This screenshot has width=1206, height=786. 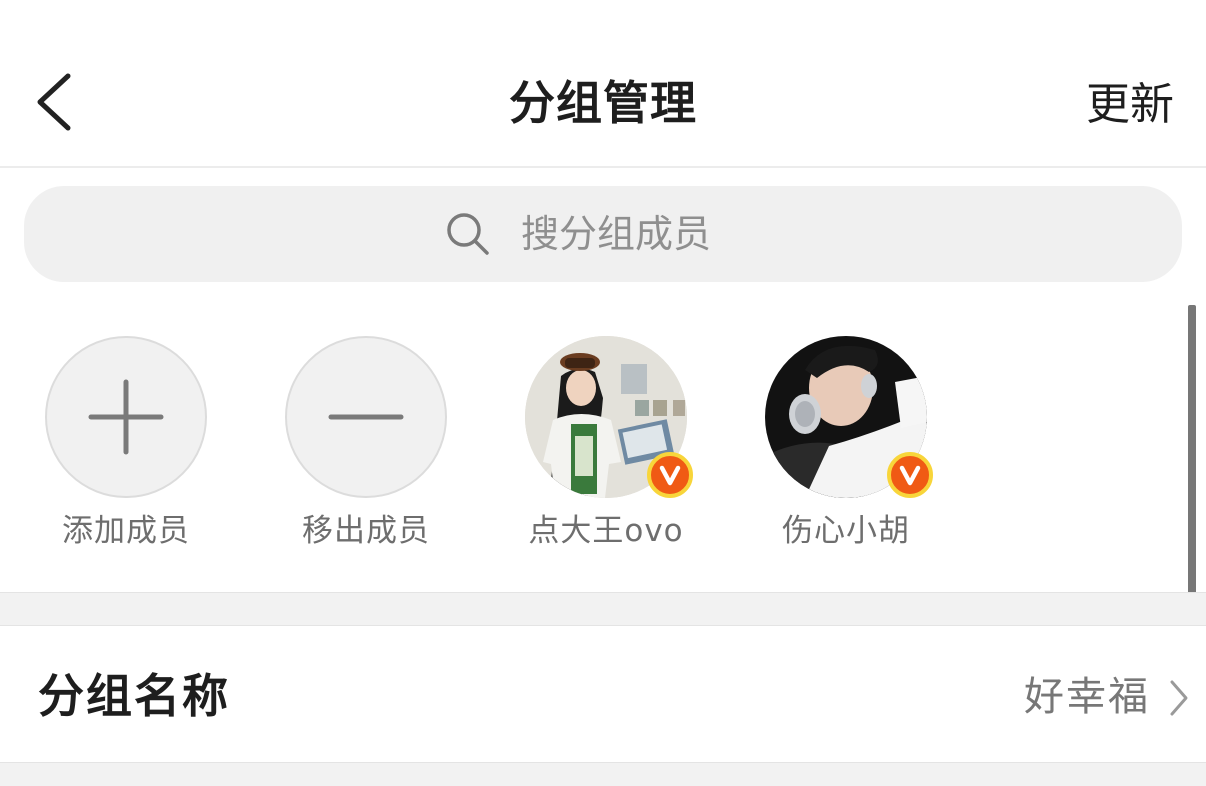 What do you see at coordinates (1130, 105) in the screenshot?
I see `update-button: 更新` at bounding box center [1130, 105].